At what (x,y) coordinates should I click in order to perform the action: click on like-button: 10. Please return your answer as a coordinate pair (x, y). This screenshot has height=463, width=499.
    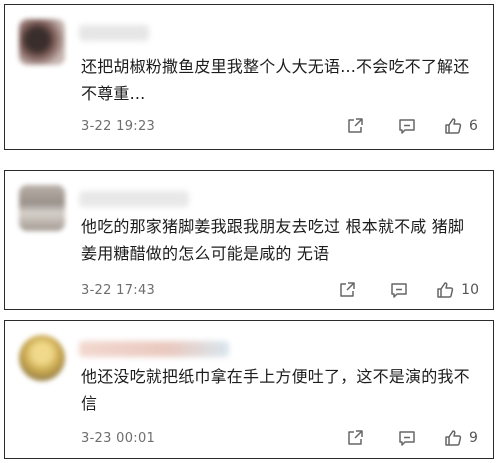
    Looking at the image, I should click on (457, 290).